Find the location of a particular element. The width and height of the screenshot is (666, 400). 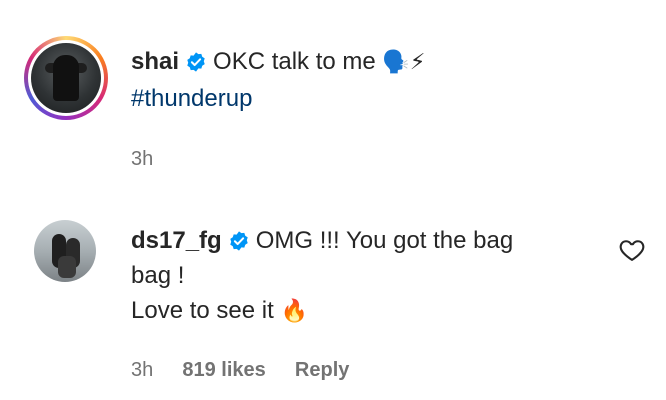

comment-text-1: OMG !!! You got the bag is located at coordinates (384, 240).